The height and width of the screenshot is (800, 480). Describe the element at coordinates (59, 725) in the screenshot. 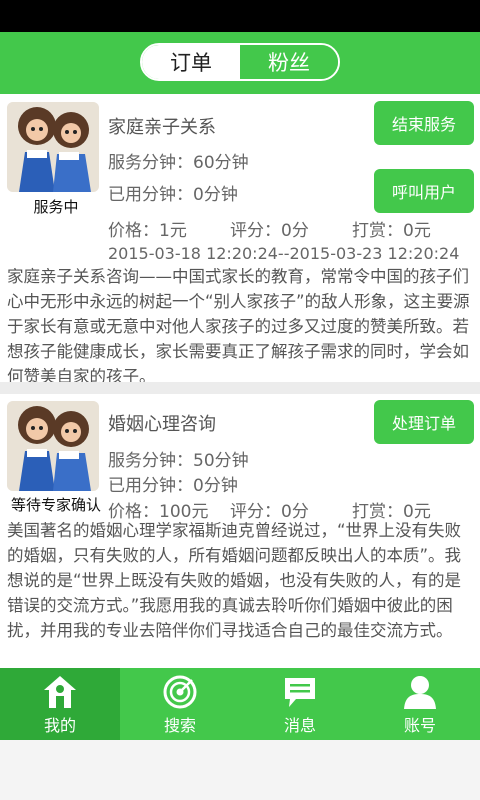

I see `tab-label: 我的` at that location.